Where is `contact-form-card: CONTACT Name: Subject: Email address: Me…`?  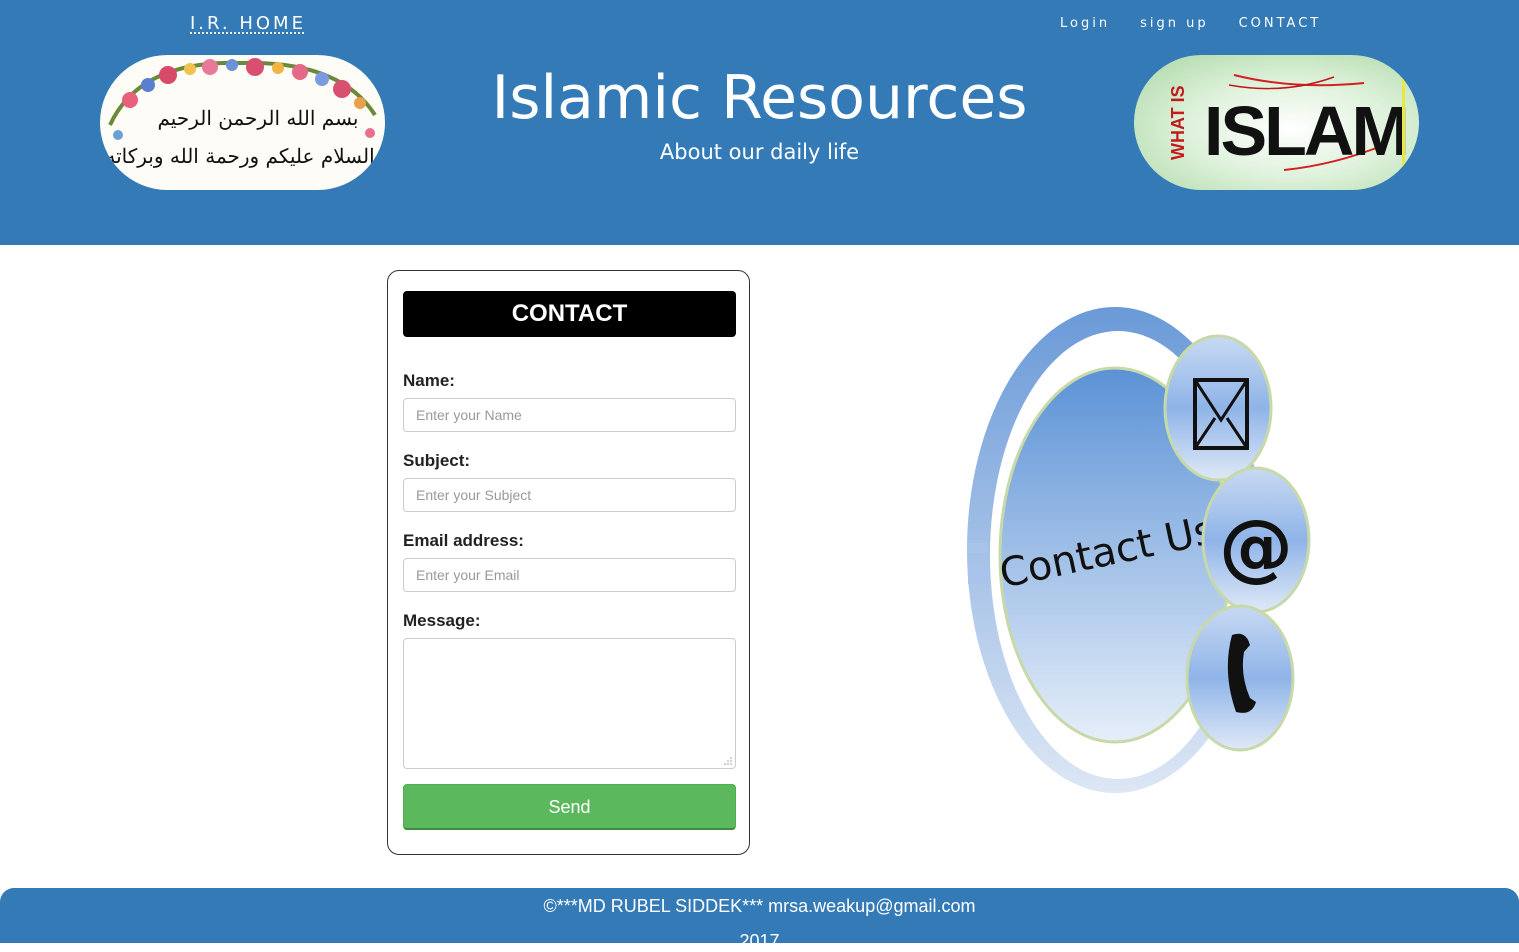
contact-form-card: CONTACT Name: Subject: Email address: Me… is located at coordinates (568, 562).